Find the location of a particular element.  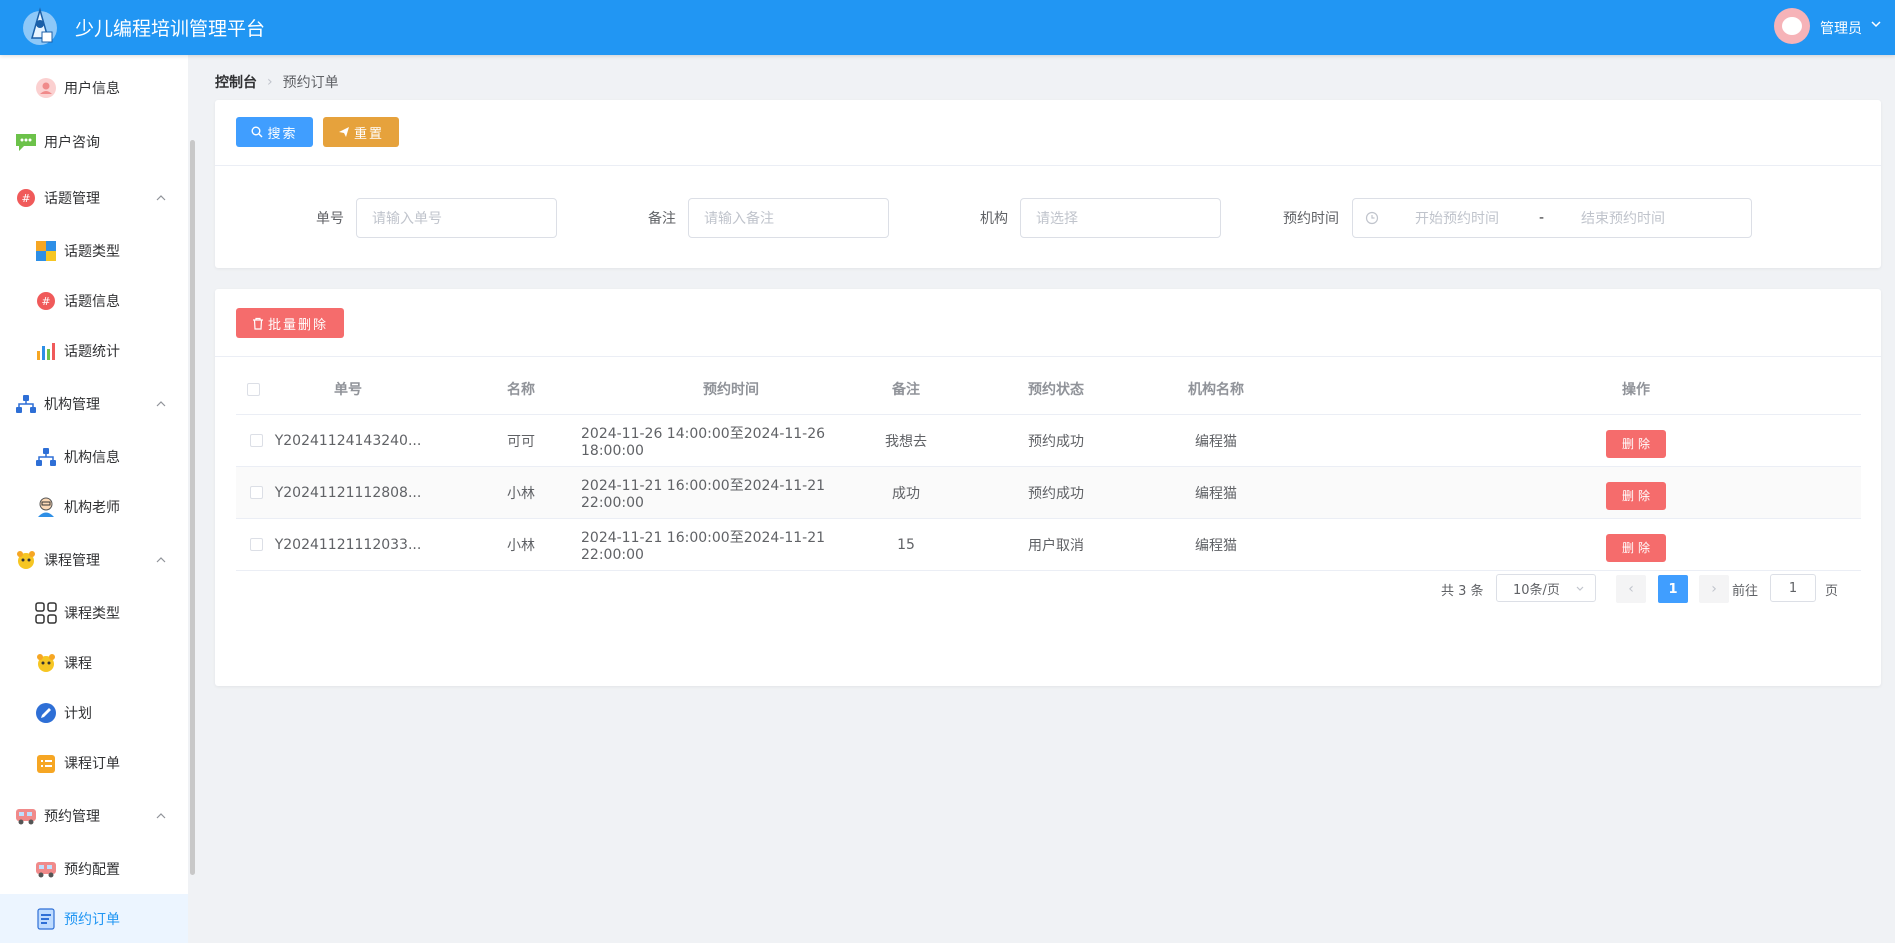

sidebar-item-topic-mgmt: # 话题管理 is located at coordinates (94, 198).